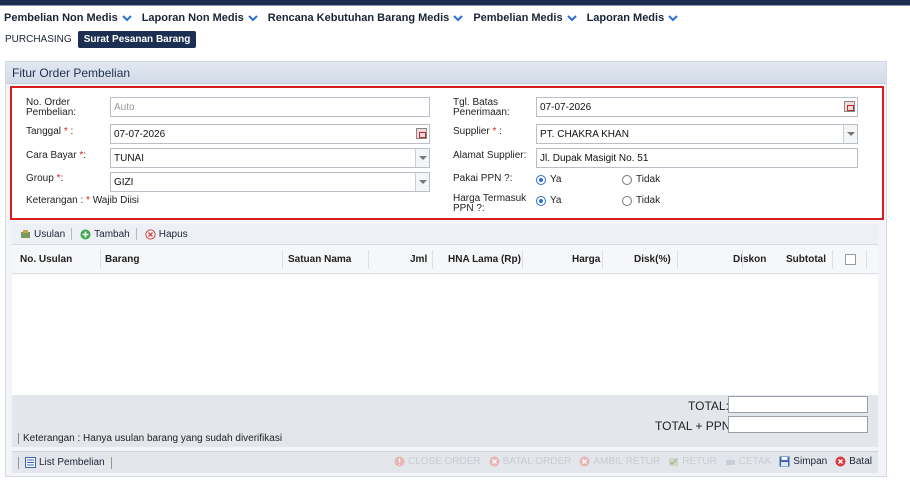  What do you see at coordinates (518, 18) in the screenshot?
I see `menu-label: Pembelian Medis` at bounding box center [518, 18].